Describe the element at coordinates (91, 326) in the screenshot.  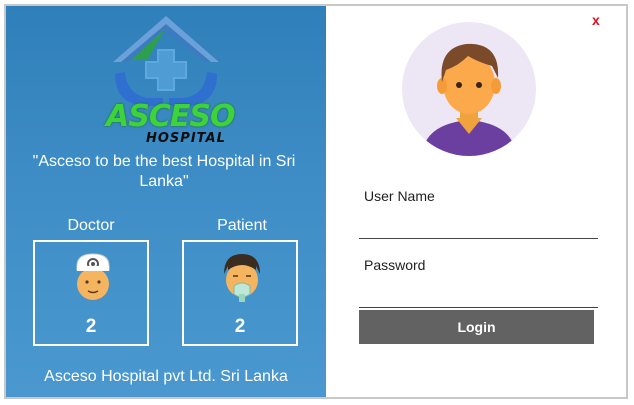
I see `doctor-count: 2` at that location.